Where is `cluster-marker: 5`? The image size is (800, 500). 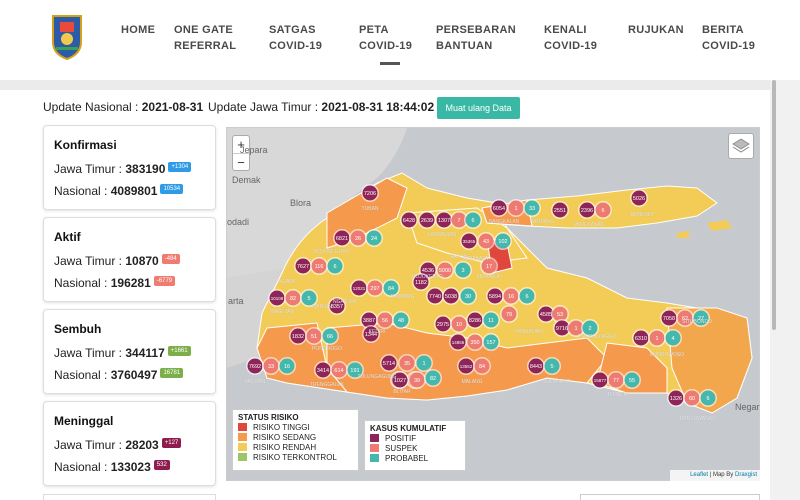 cluster-marker: 5 is located at coordinates (552, 366).